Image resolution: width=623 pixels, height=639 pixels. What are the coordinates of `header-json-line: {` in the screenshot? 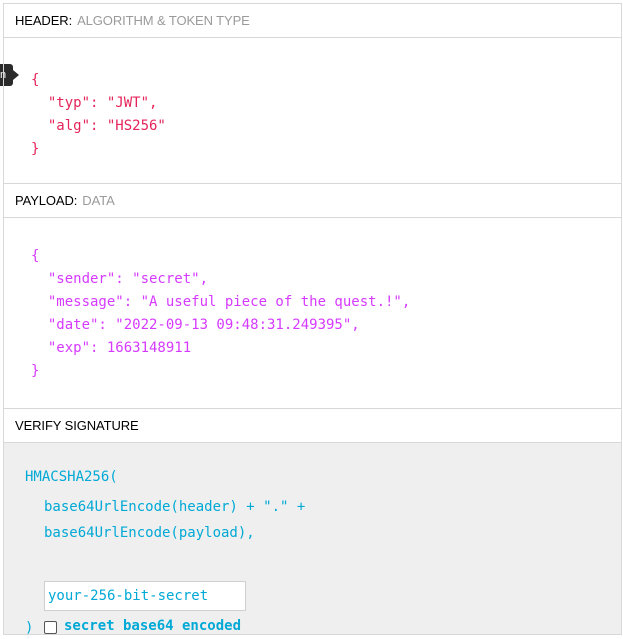 It's located at (35, 80).